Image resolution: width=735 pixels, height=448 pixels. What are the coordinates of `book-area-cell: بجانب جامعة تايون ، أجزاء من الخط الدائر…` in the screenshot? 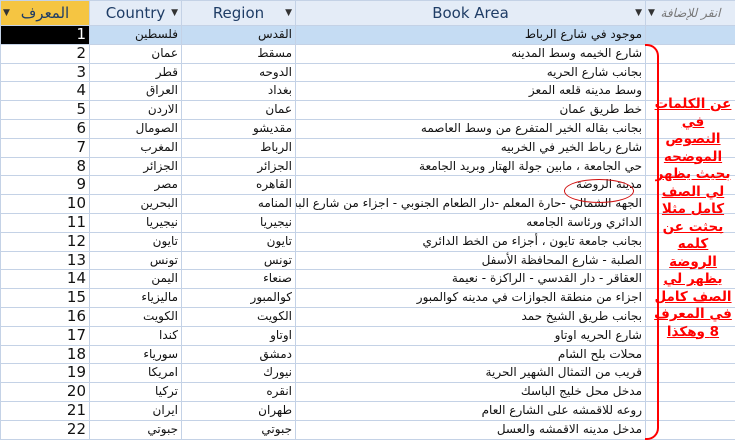 It's located at (470, 241).